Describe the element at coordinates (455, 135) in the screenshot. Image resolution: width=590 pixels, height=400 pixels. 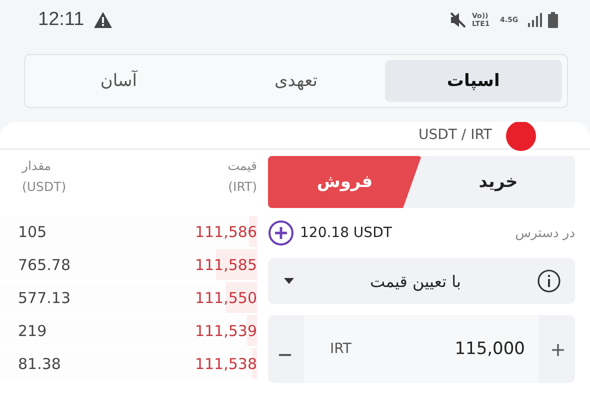
I see `pair-label: USDT / IRT` at that location.